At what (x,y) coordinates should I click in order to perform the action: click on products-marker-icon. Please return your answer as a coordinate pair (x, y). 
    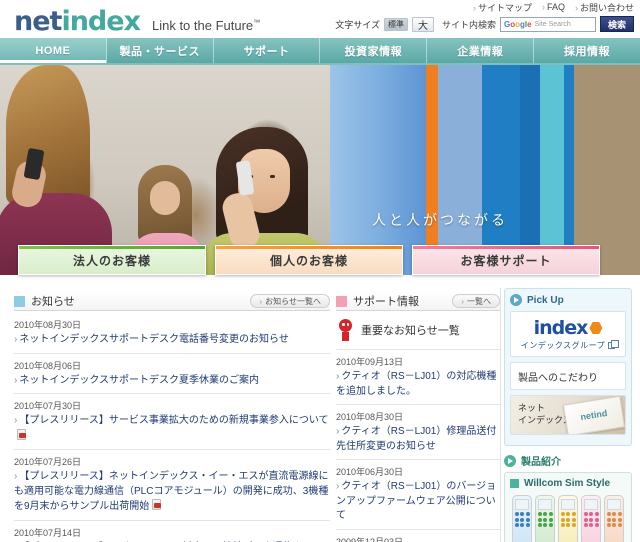
    Looking at the image, I should click on (514, 483).